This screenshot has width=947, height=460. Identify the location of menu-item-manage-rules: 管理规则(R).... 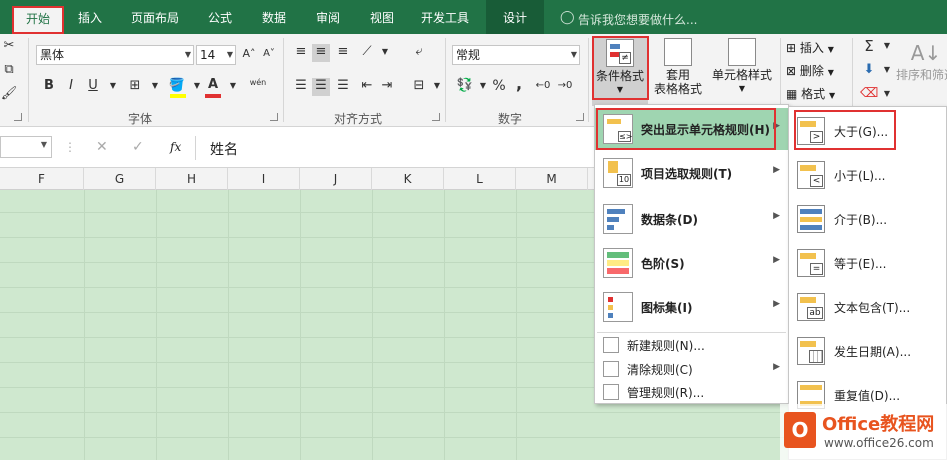
(691, 392).